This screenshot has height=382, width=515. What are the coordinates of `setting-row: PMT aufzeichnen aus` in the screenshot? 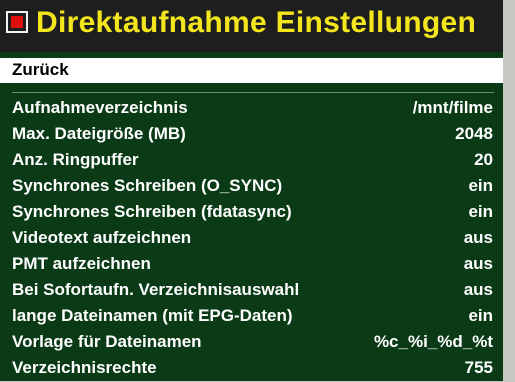 It's located at (251, 265).